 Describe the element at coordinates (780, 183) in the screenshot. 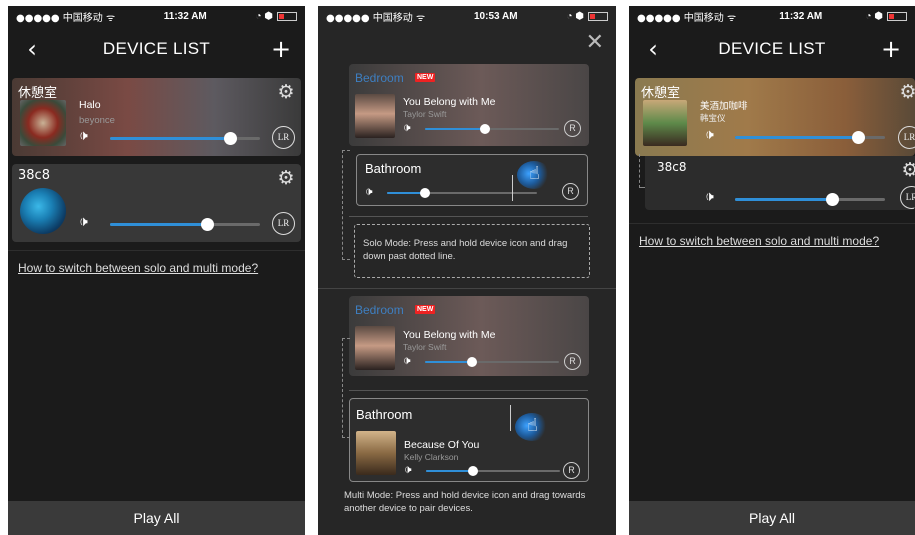

I see `grouped-sub-device: 38c8 ⚙ 🕩 LR` at that location.